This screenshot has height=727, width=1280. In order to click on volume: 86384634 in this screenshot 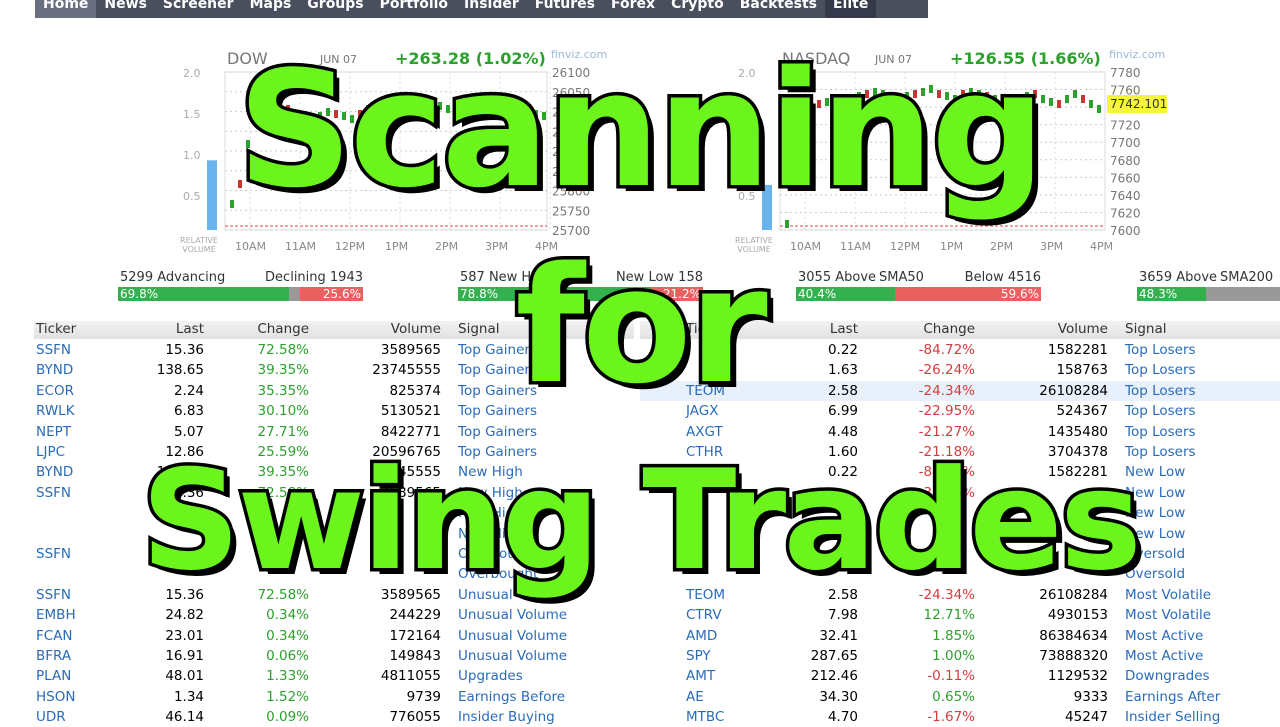, I will do `click(1073, 635)`.